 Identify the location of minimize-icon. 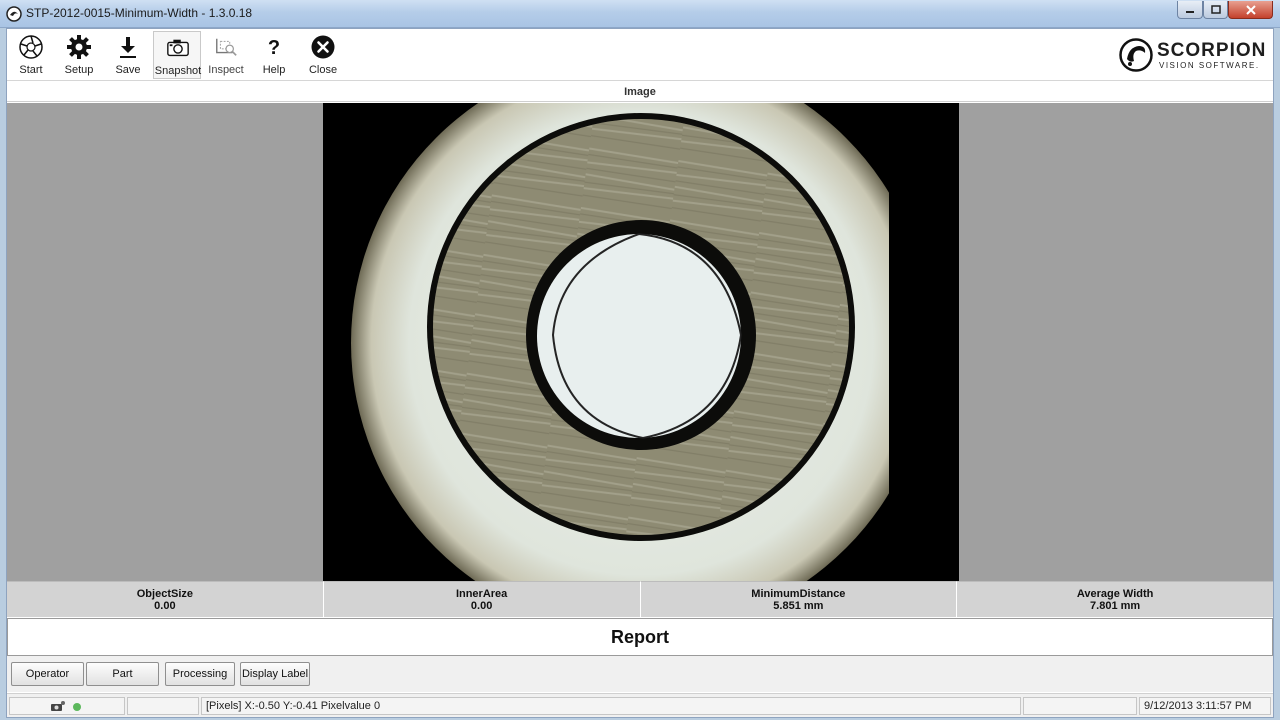
(1190, 11).